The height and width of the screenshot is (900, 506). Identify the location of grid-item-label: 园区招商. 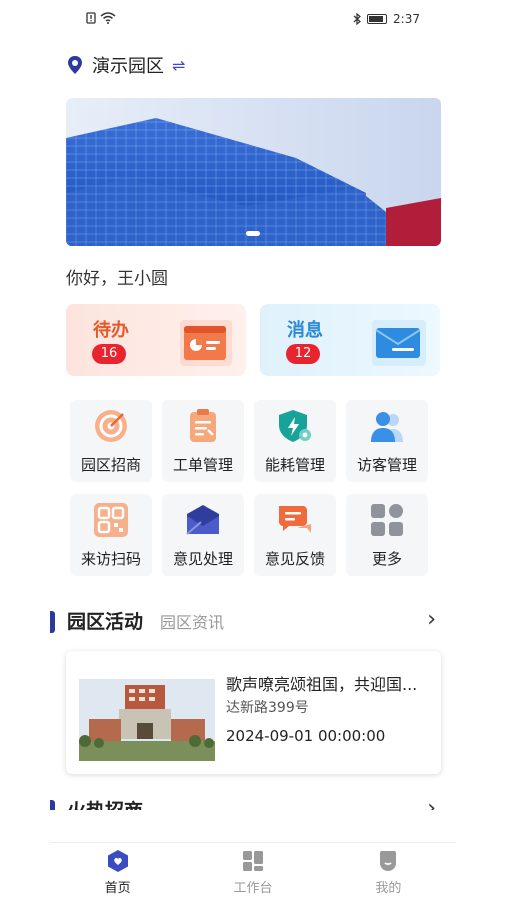
(110, 465).